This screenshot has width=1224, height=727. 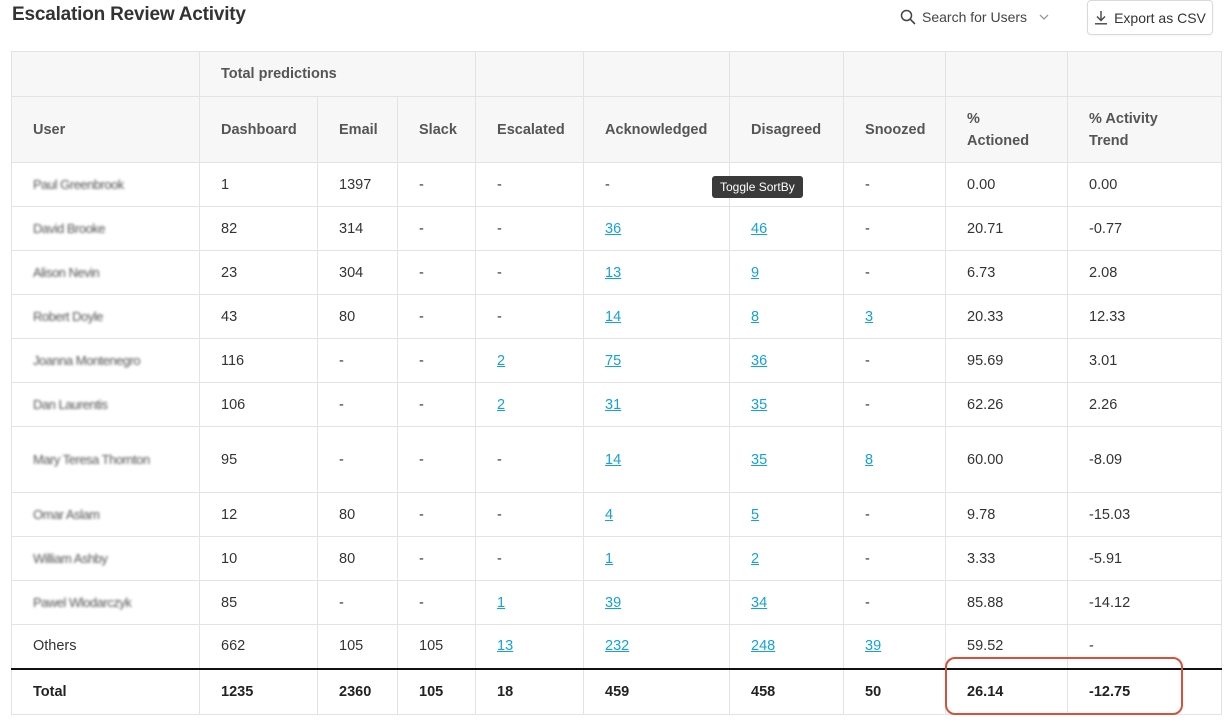 What do you see at coordinates (895, 228) in the screenshot?
I see `cell-snoozed: -` at bounding box center [895, 228].